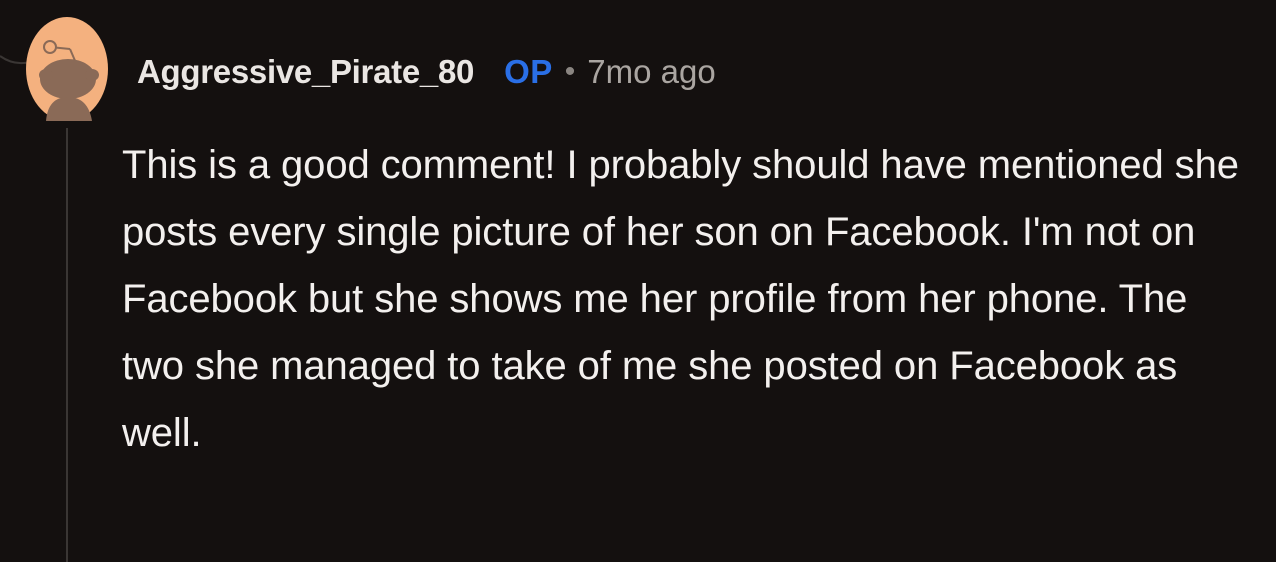  What do you see at coordinates (651, 72) in the screenshot?
I see `comment-timestamp: 7mo ago` at bounding box center [651, 72].